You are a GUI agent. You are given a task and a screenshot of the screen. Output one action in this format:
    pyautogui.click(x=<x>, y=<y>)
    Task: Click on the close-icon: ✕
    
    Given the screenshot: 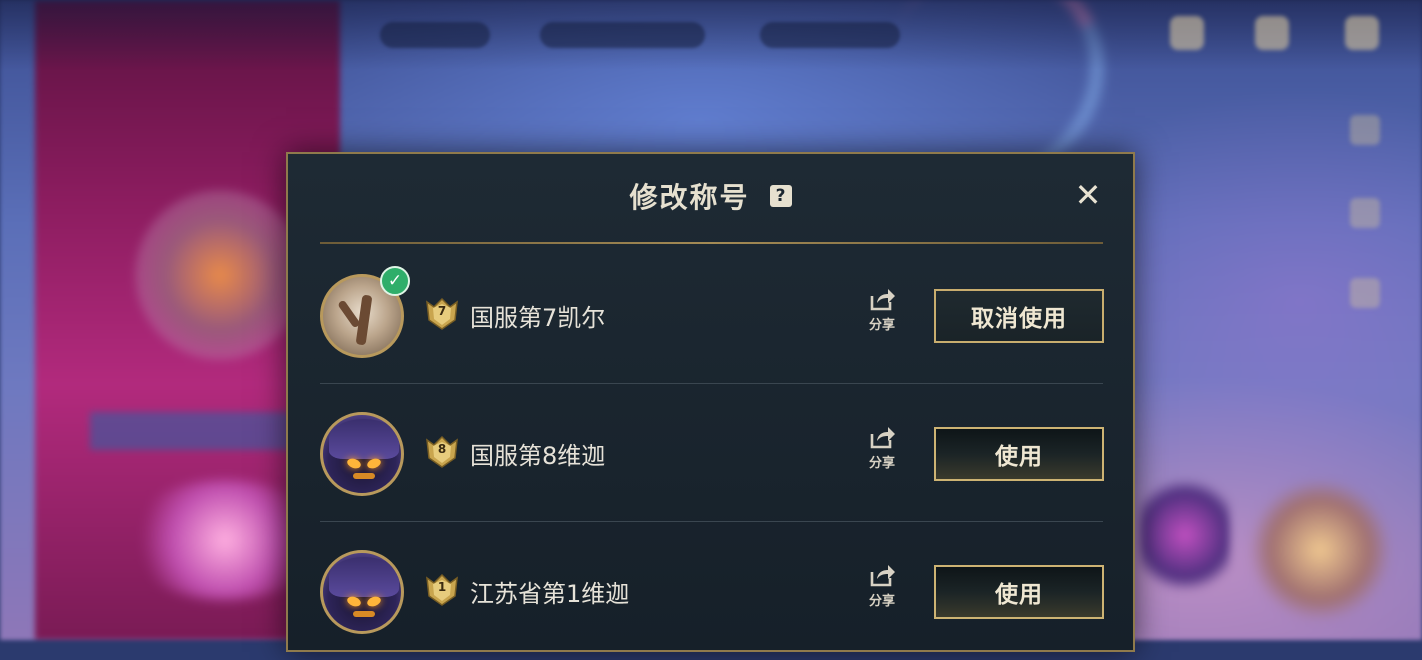 What is the action you would take?
    pyautogui.click(x=1088, y=195)
    